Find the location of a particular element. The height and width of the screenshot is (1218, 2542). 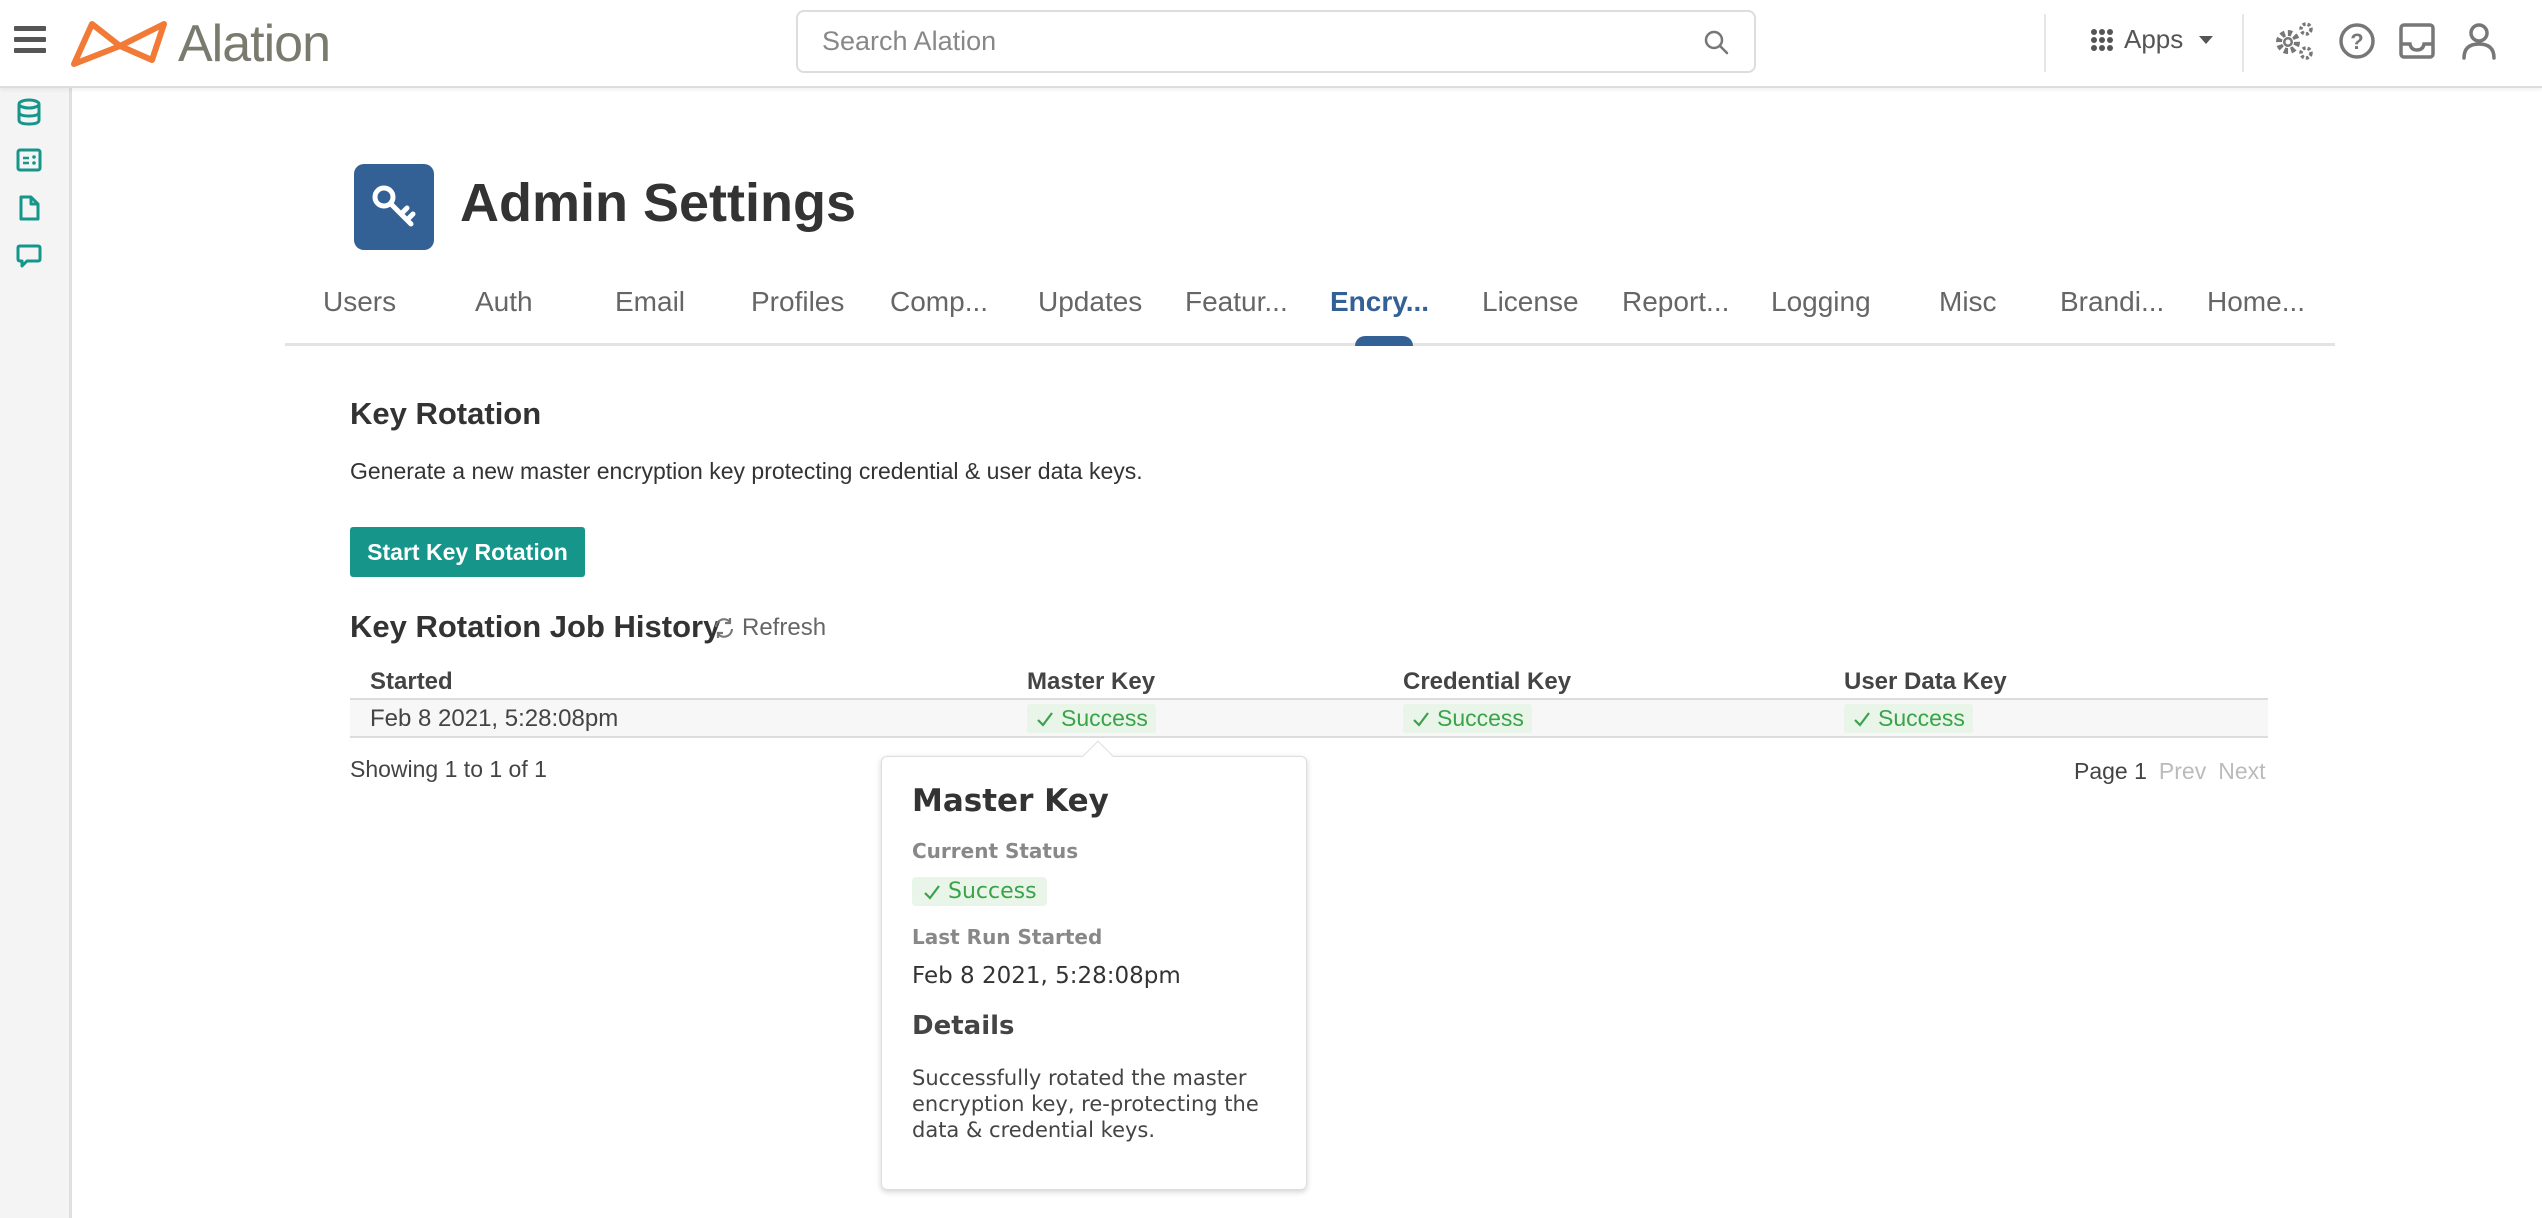

popover-status-badge: Success is located at coordinates (979, 891).